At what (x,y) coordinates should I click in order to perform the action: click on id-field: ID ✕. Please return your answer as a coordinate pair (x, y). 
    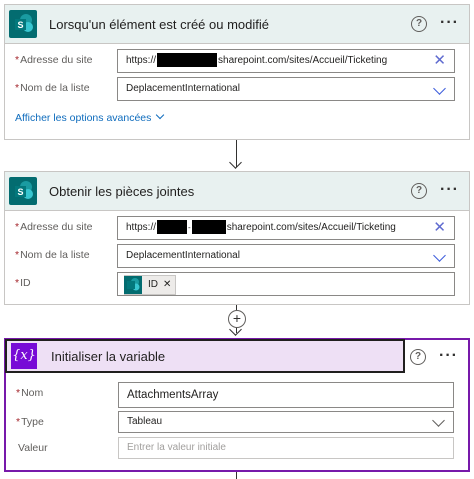
    Looking at the image, I should click on (286, 284).